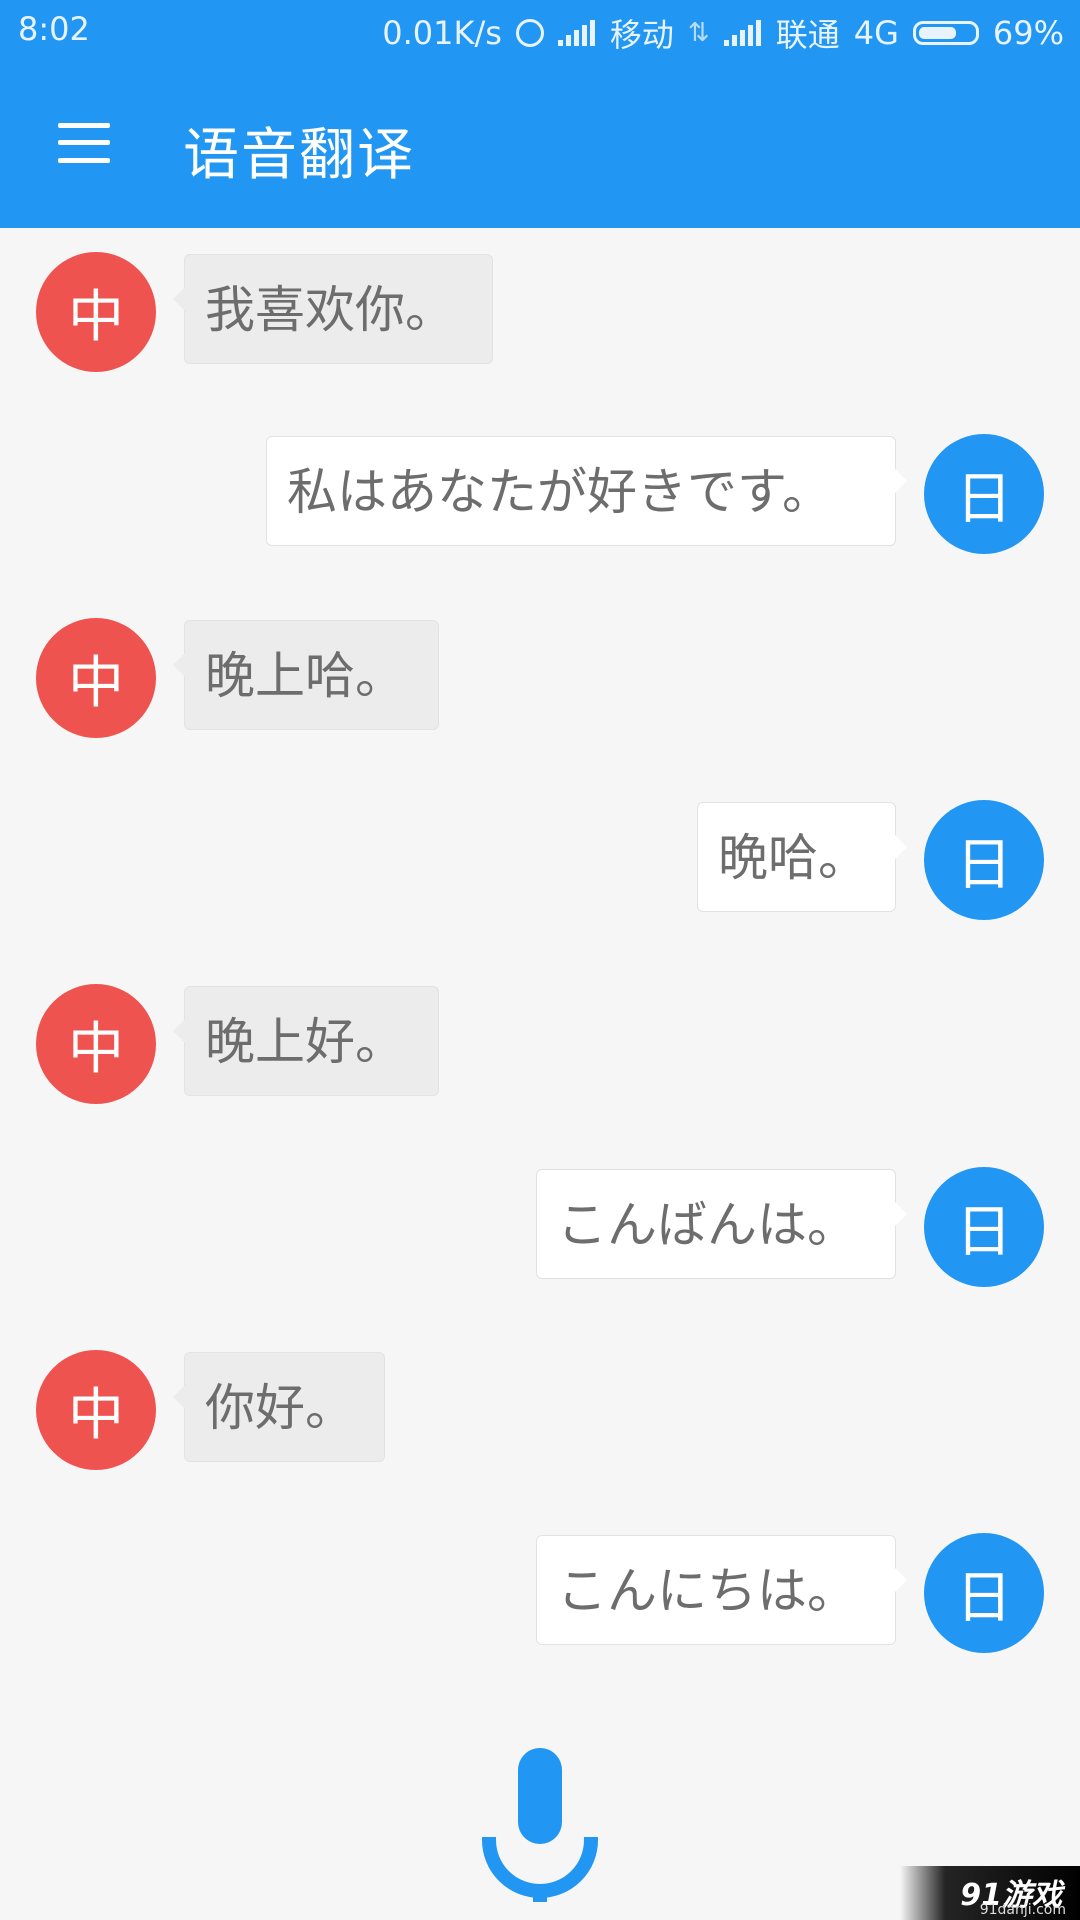 This screenshot has height=1920, width=1080. Describe the element at coordinates (698, 33) in the screenshot. I see `data-transfer-icon: ⇅` at that location.